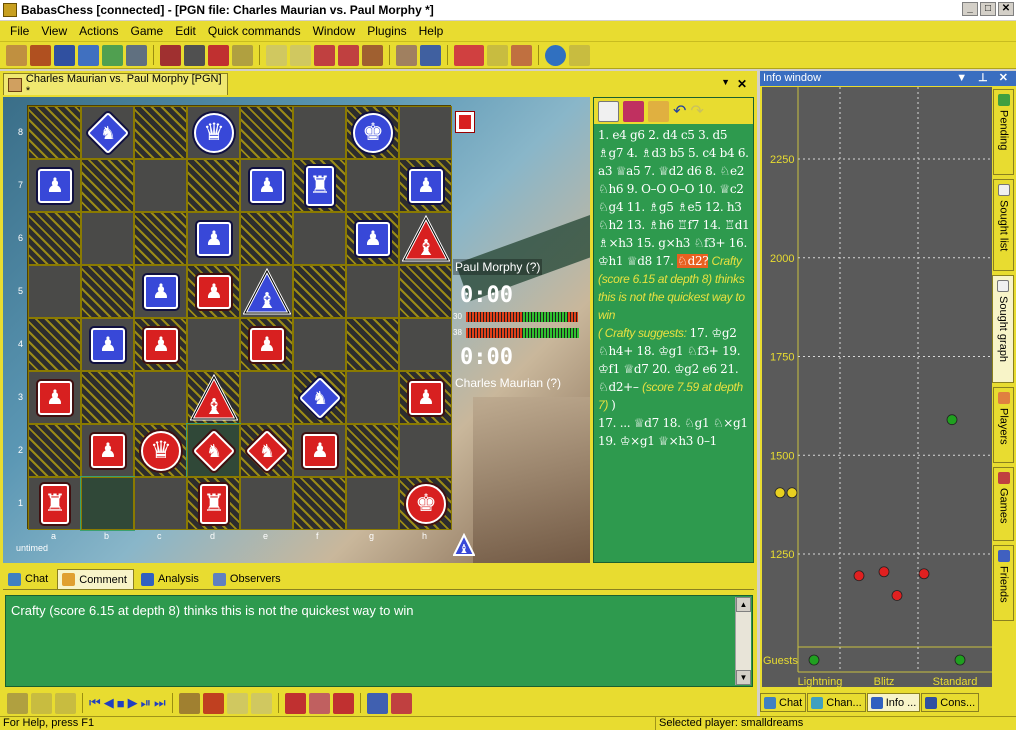  I want to click on square-f2: ♟, so click(319, 450).